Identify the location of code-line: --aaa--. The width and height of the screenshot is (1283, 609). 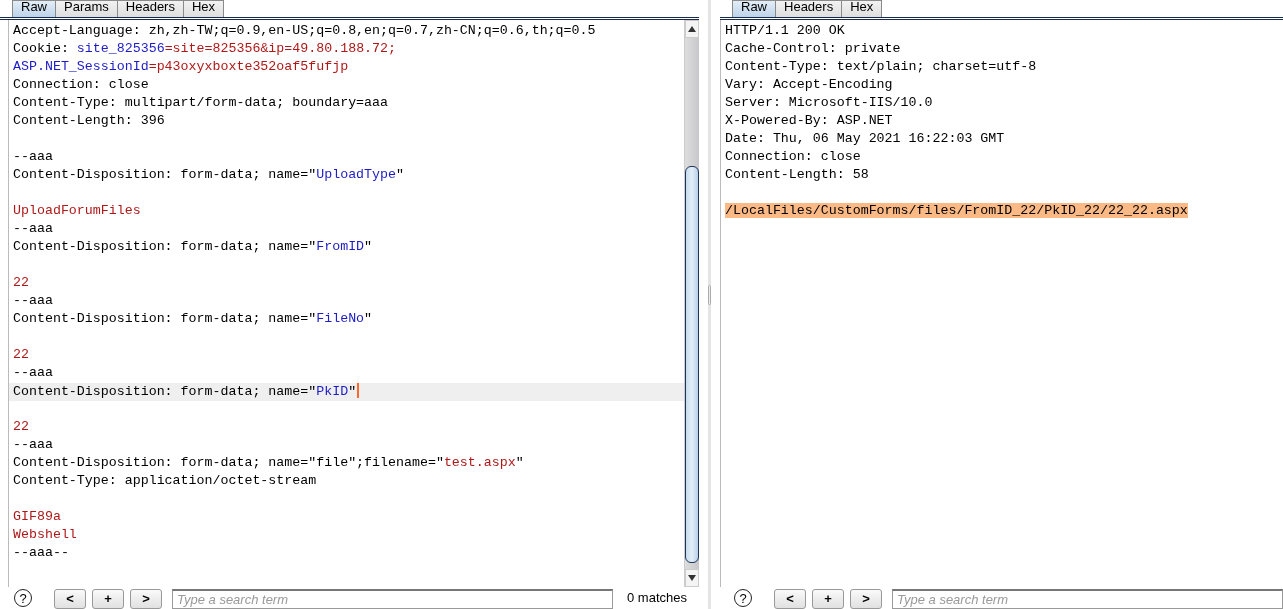
(41, 552).